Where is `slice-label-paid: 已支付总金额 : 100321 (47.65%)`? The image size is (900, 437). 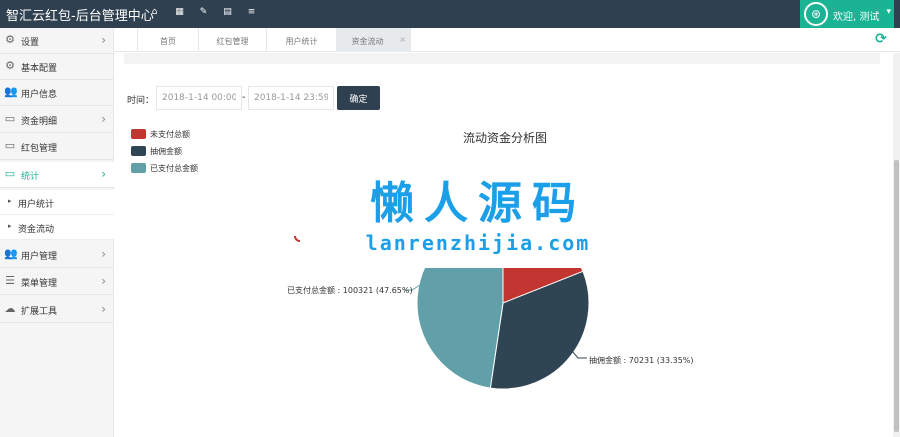
slice-label-paid: 已支付总金额 : 100321 (47.65%) is located at coordinates (350, 290).